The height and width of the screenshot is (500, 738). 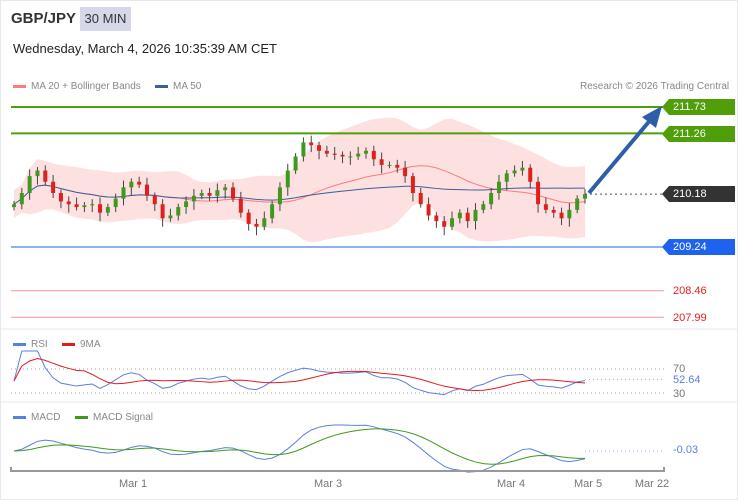 I want to click on pivot-tag: 209.24, so click(x=698, y=247).